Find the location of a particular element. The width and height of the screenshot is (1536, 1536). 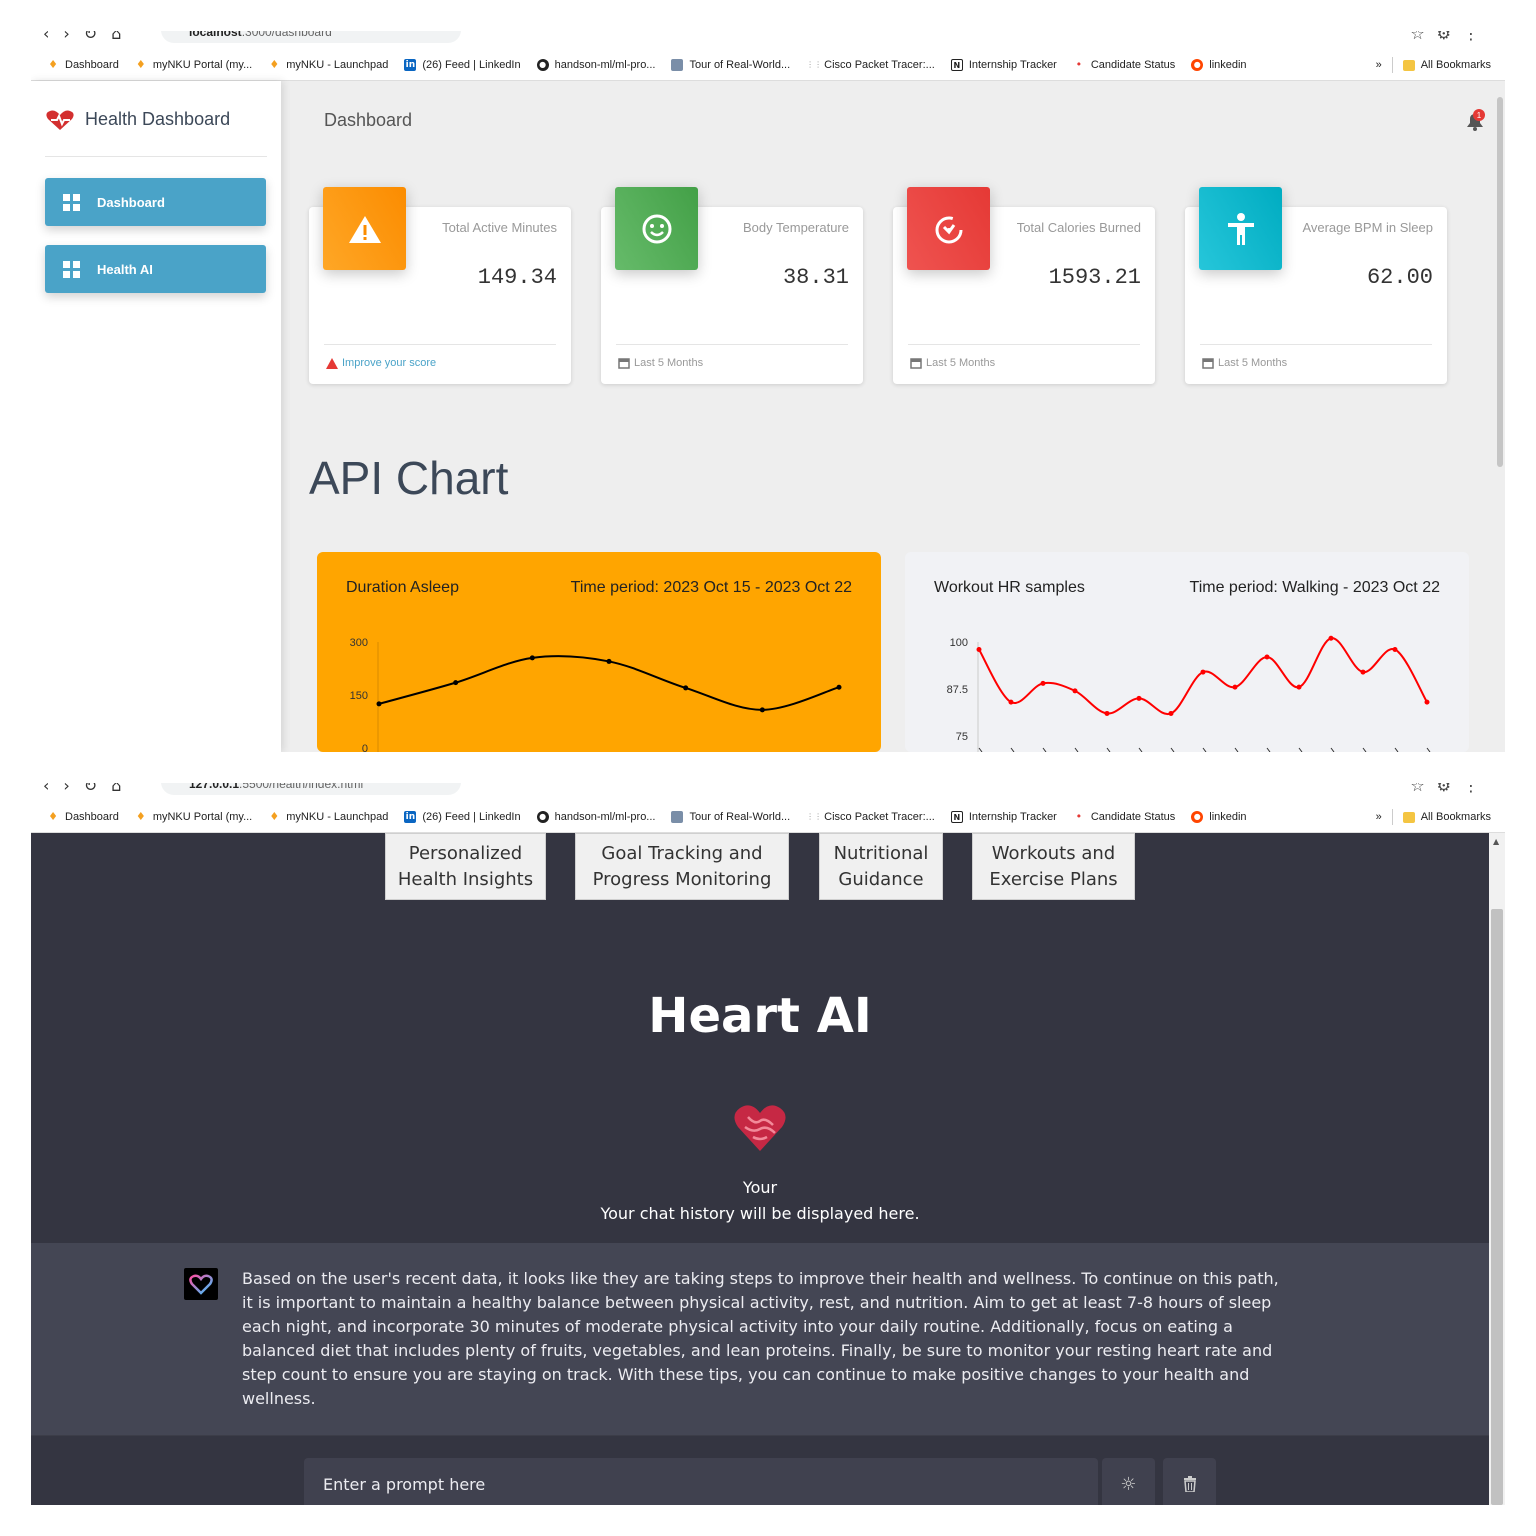

card-value: 149.34 is located at coordinates (517, 277).